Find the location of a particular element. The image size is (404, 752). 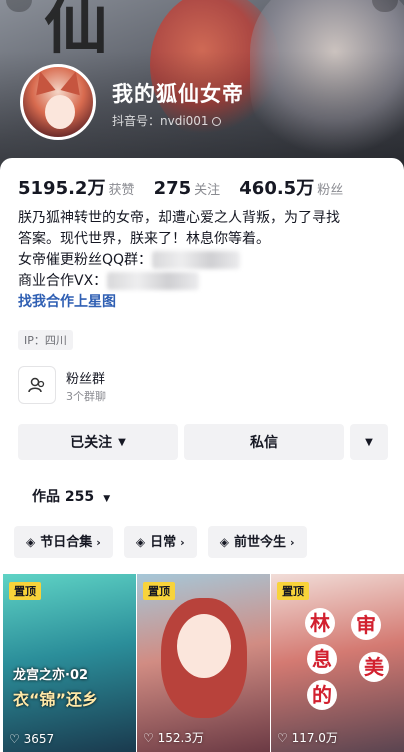

collection-label: 前世今生 is located at coordinates (260, 542).